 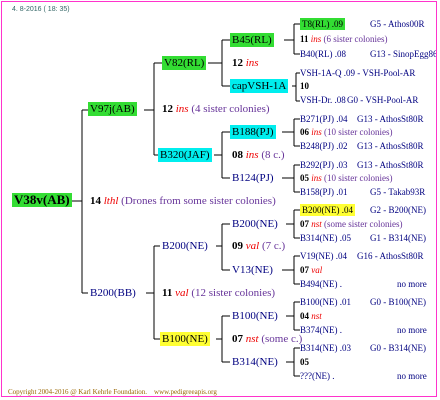 What do you see at coordinates (252, 270) in the screenshot?
I see `g3f-queen: V13(NE)` at bounding box center [252, 270].